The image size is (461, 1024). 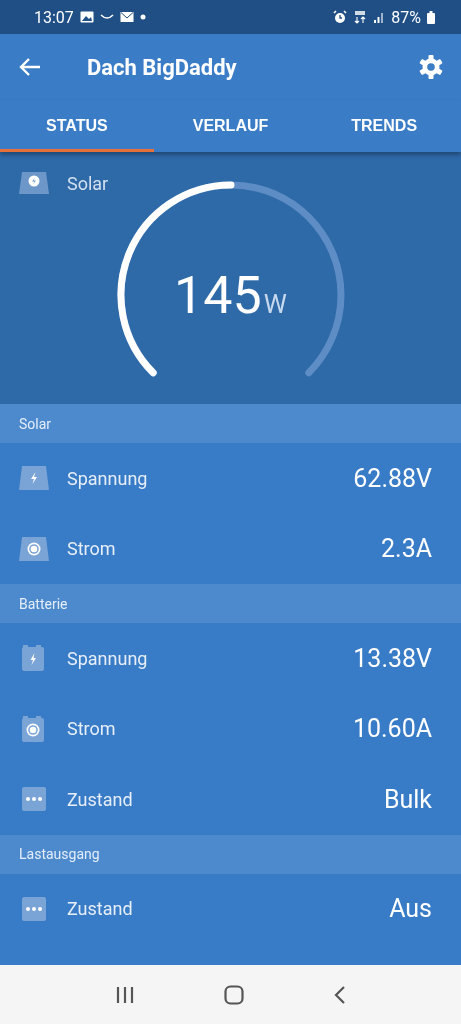 I want to click on row-value: 10.60A, so click(x=392, y=729).